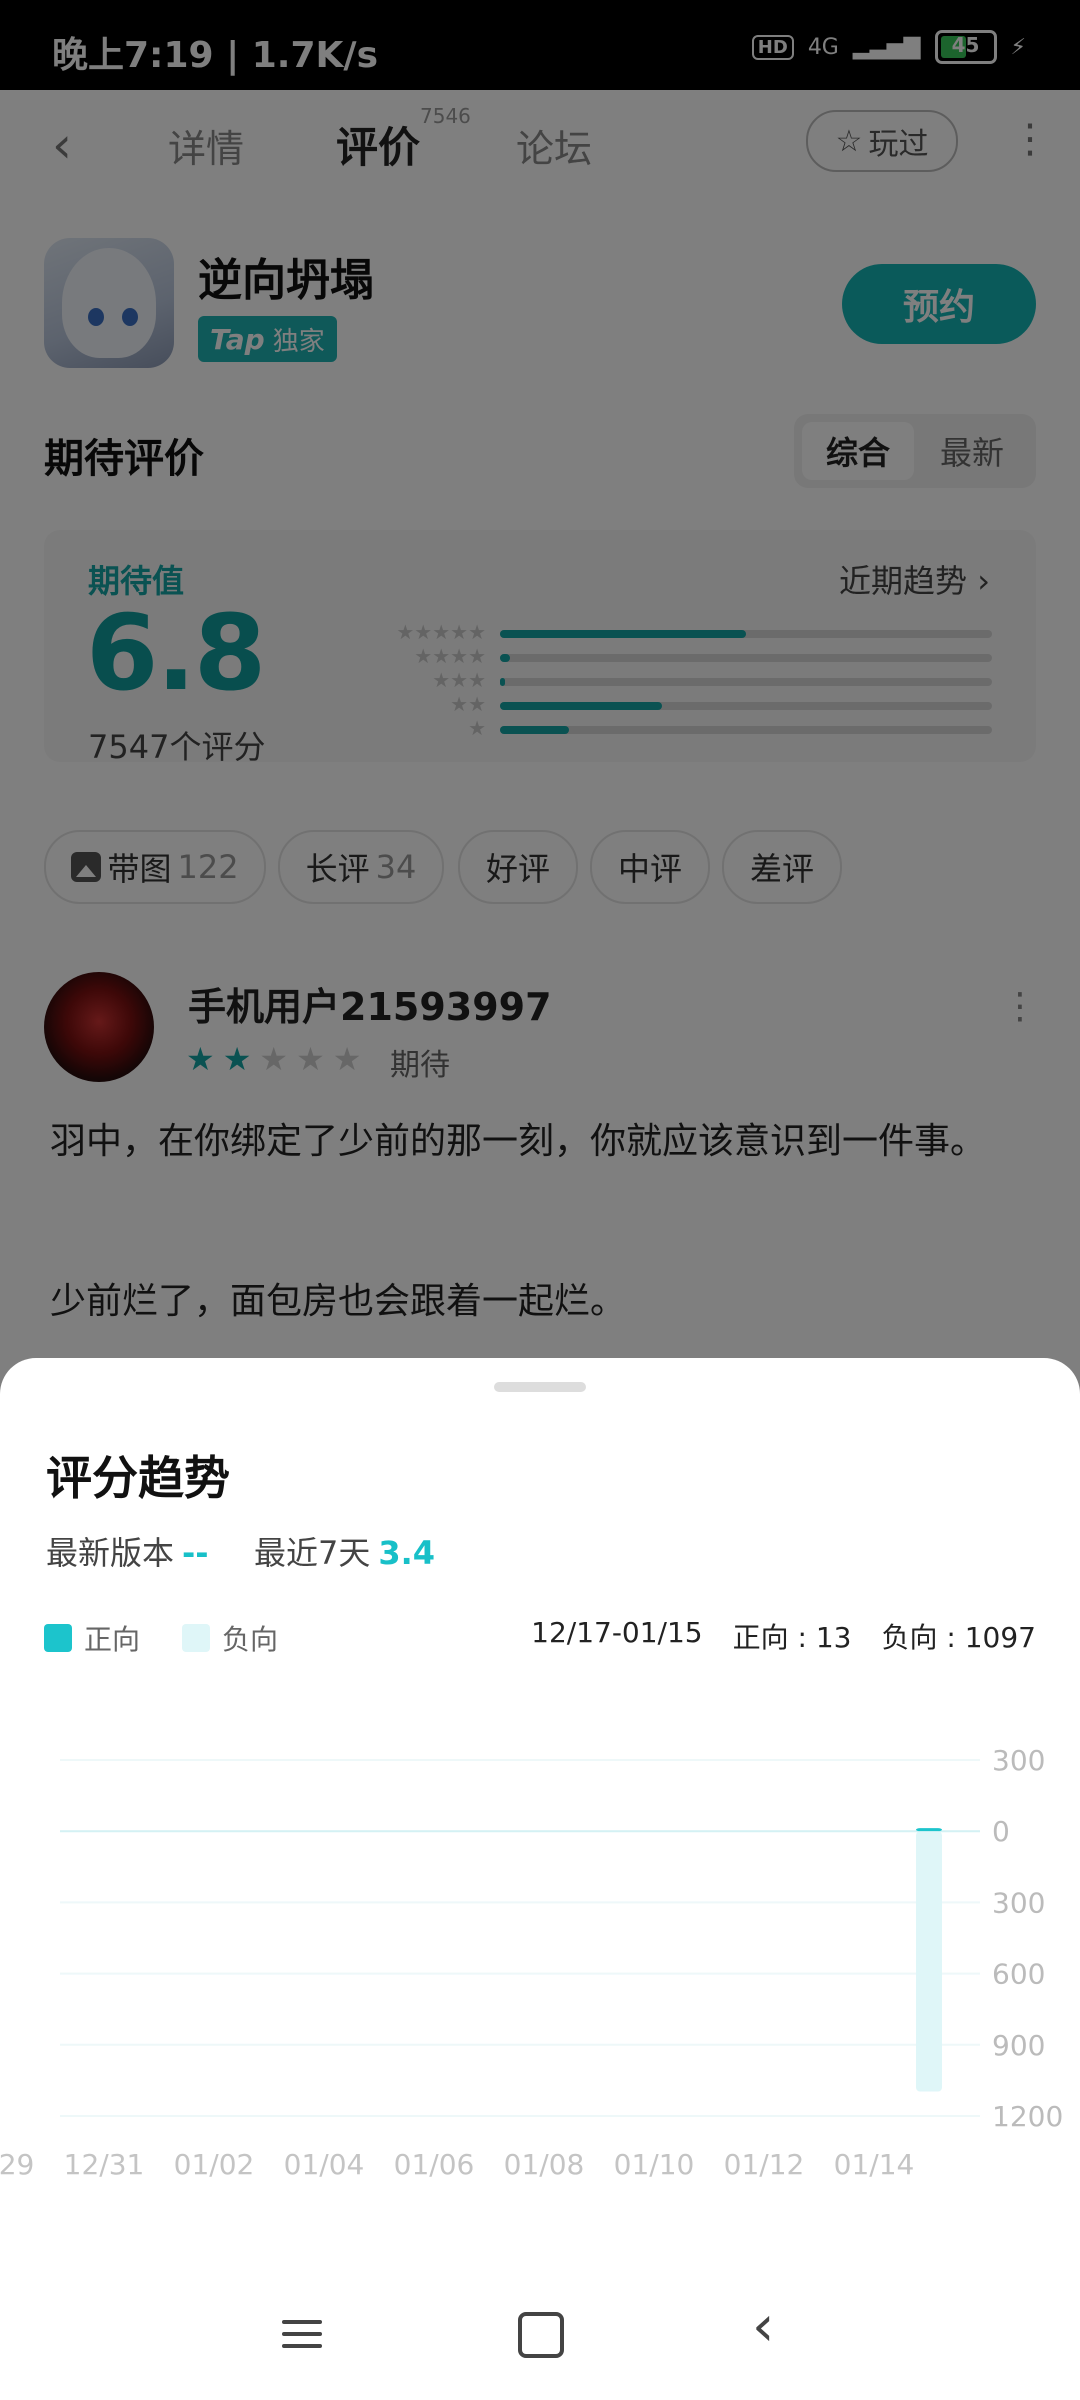 Image resolution: width=1080 pixels, height=2400 pixels. I want to click on x-tick-label: 01/10, so click(654, 2164).